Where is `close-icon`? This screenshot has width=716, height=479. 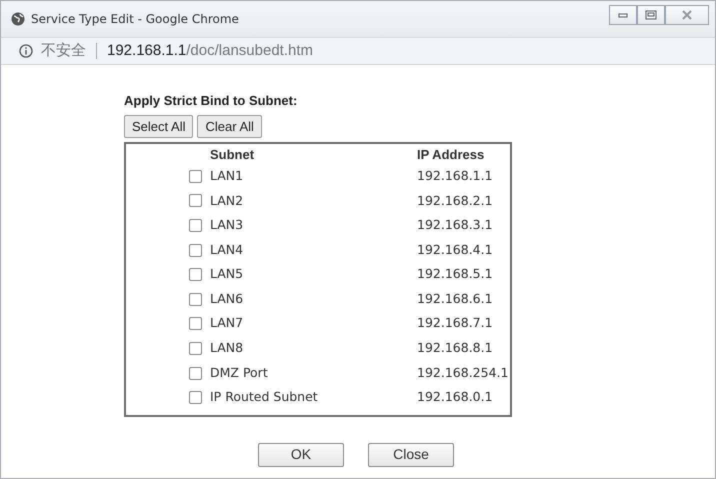 close-icon is located at coordinates (687, 15).